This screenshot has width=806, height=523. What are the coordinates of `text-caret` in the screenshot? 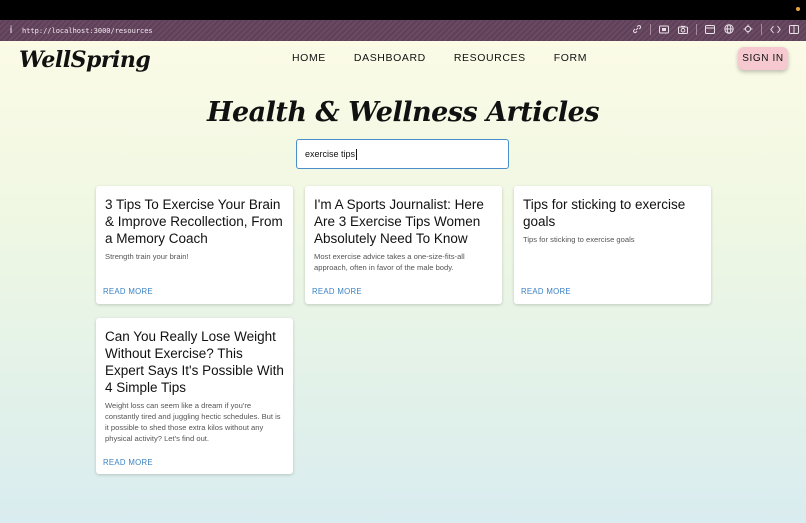 It's located at (357, 154).